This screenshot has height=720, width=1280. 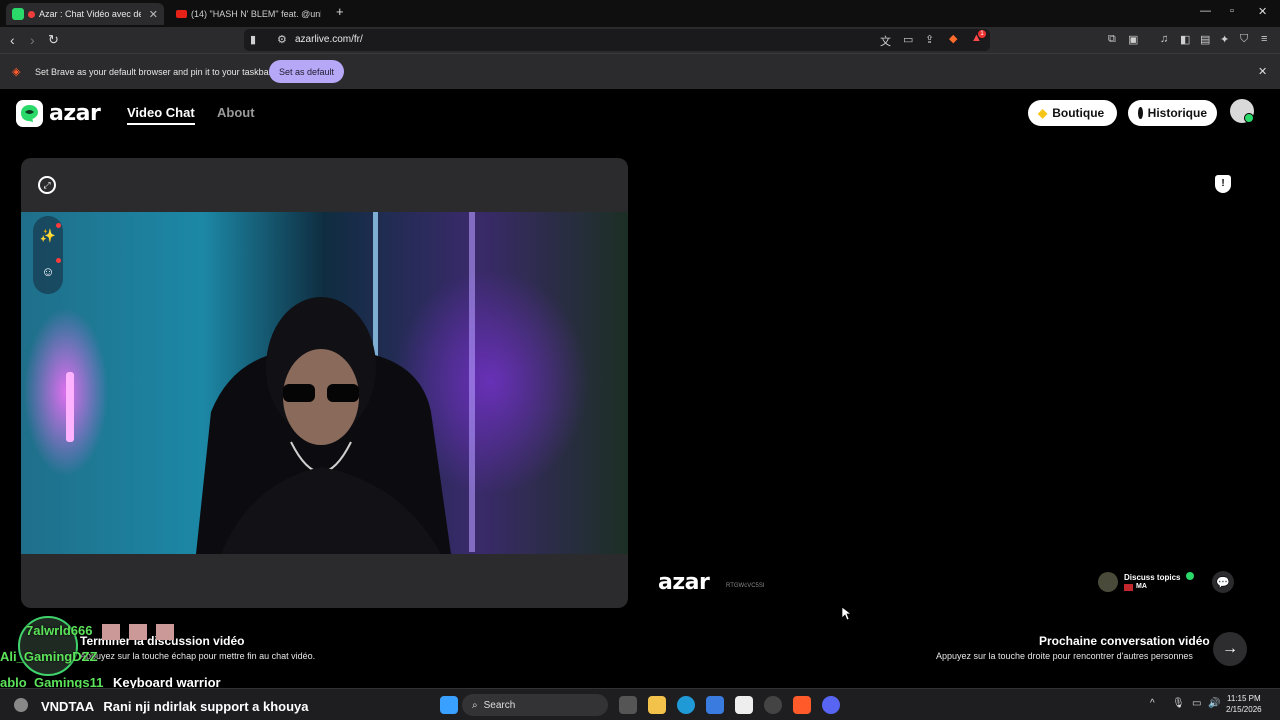 I want to click on site-info-icon: ⚙, so click(x=282, y=39).